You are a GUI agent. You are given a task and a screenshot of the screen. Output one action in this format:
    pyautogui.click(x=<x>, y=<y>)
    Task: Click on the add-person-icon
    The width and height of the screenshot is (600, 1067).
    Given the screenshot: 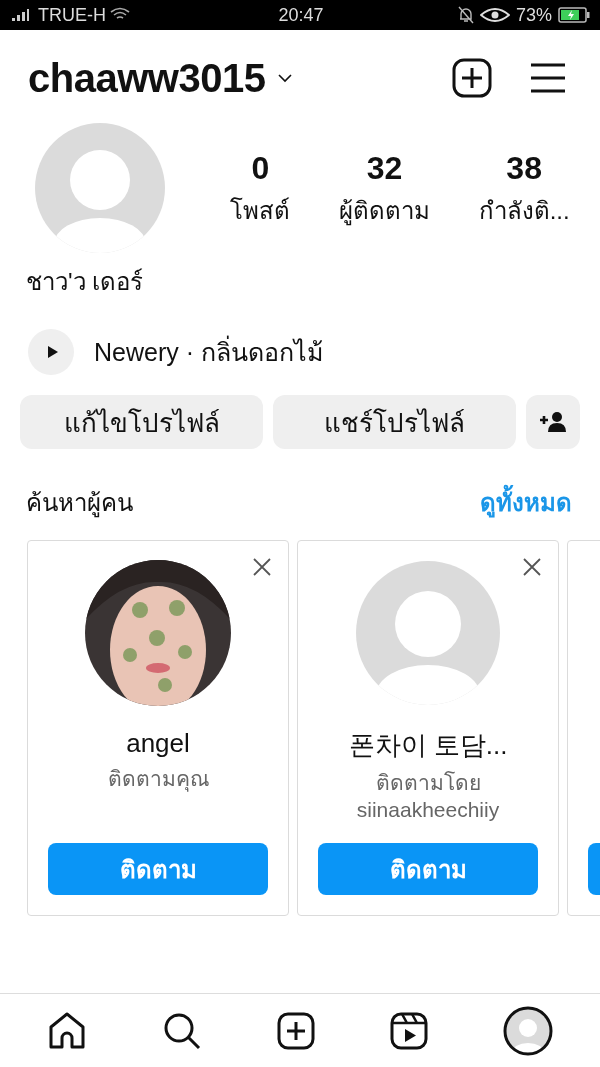 What is the action you would take?
    pyautogui.click(x=553, y=422)
    